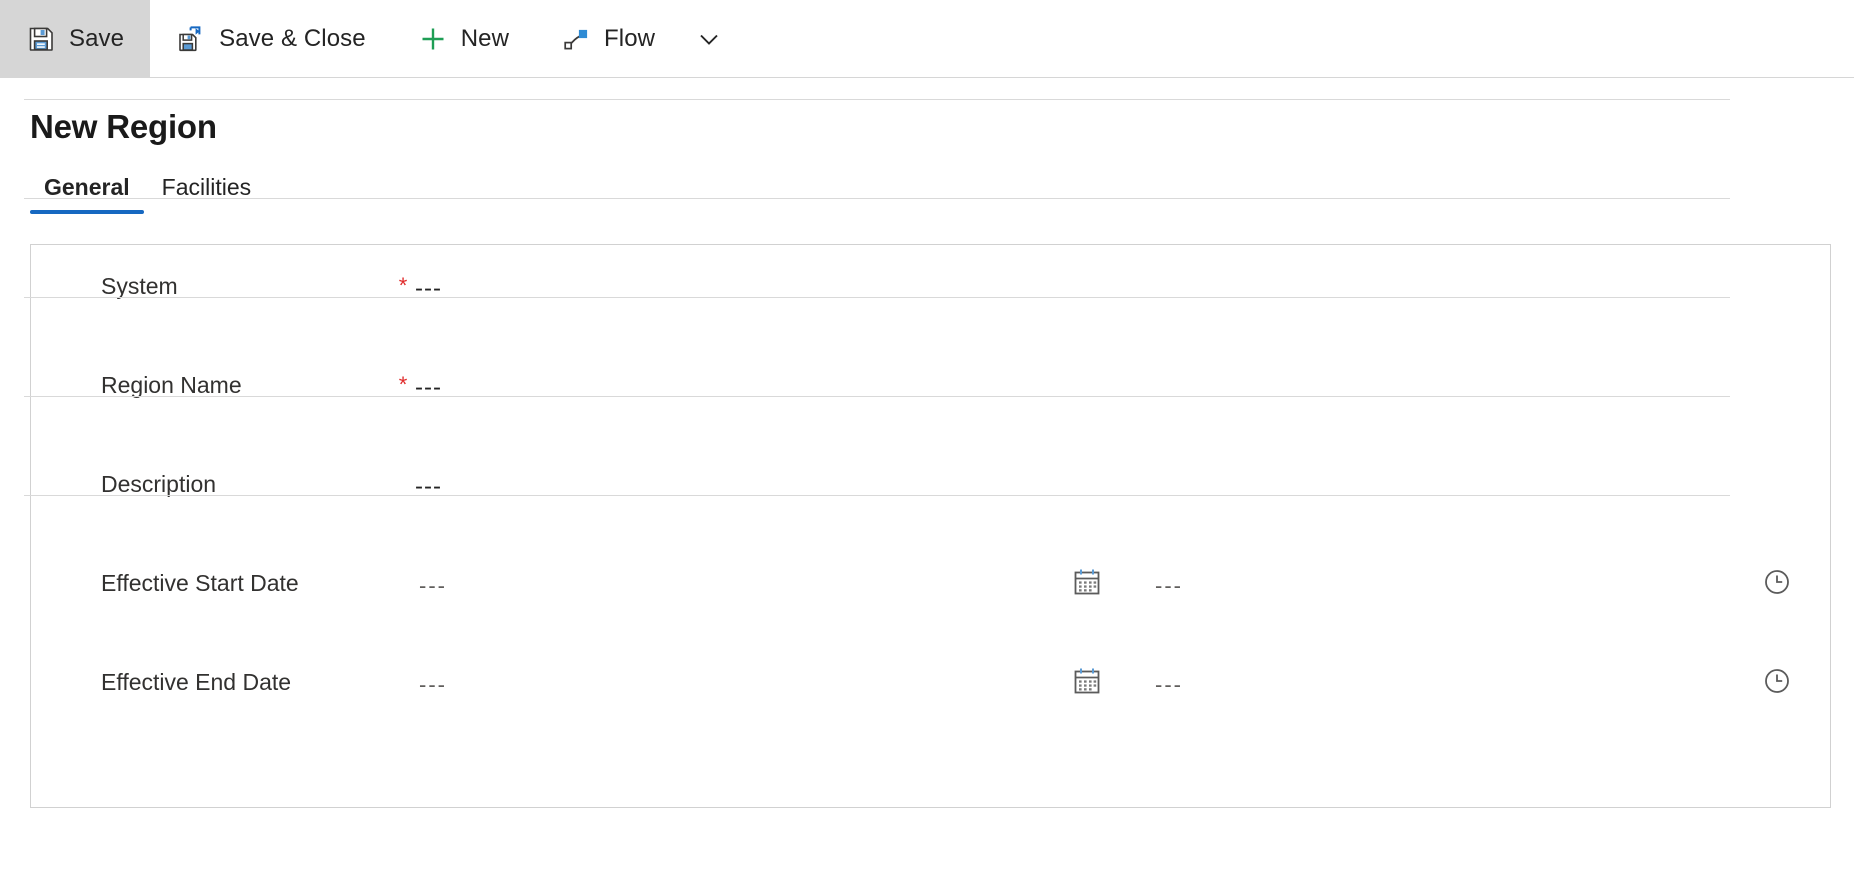  I want to click on flow-button: Flow, so click(608, 38).